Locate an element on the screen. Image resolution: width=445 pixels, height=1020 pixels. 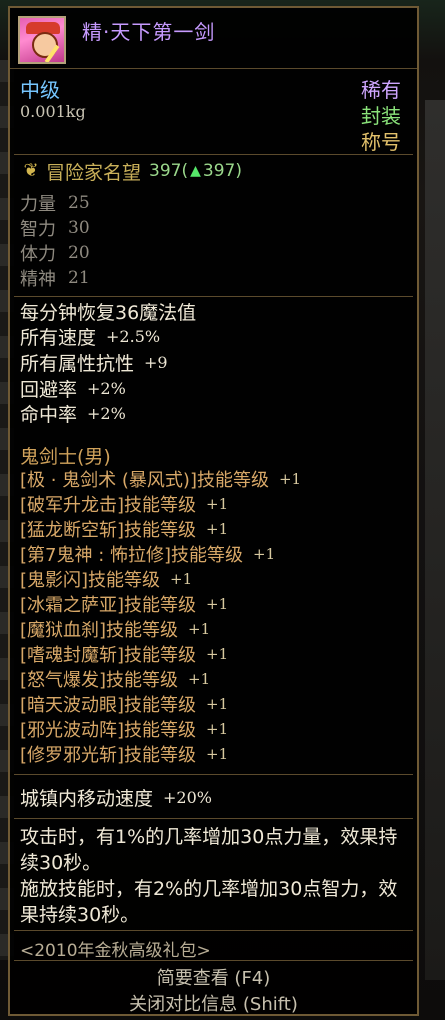
skill-line: [第7鬼神 : 怖拉修]技能等级 +1 is located at coordinates (147, 554).